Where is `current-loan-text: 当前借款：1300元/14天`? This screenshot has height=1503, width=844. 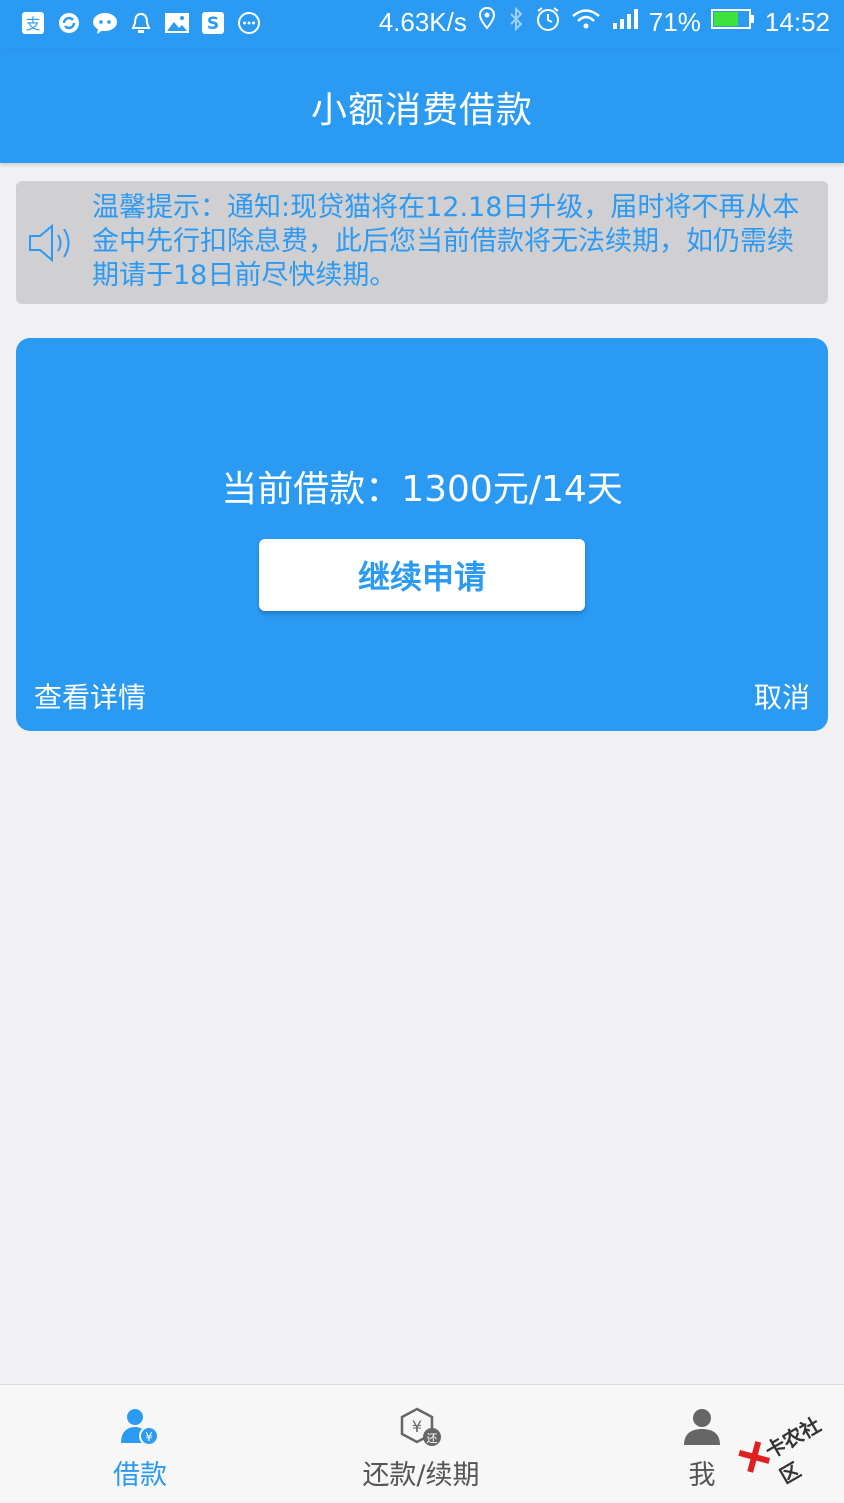 current-loan-text: 当前借款：1300元/14天 is located at coordinates (422, 489).